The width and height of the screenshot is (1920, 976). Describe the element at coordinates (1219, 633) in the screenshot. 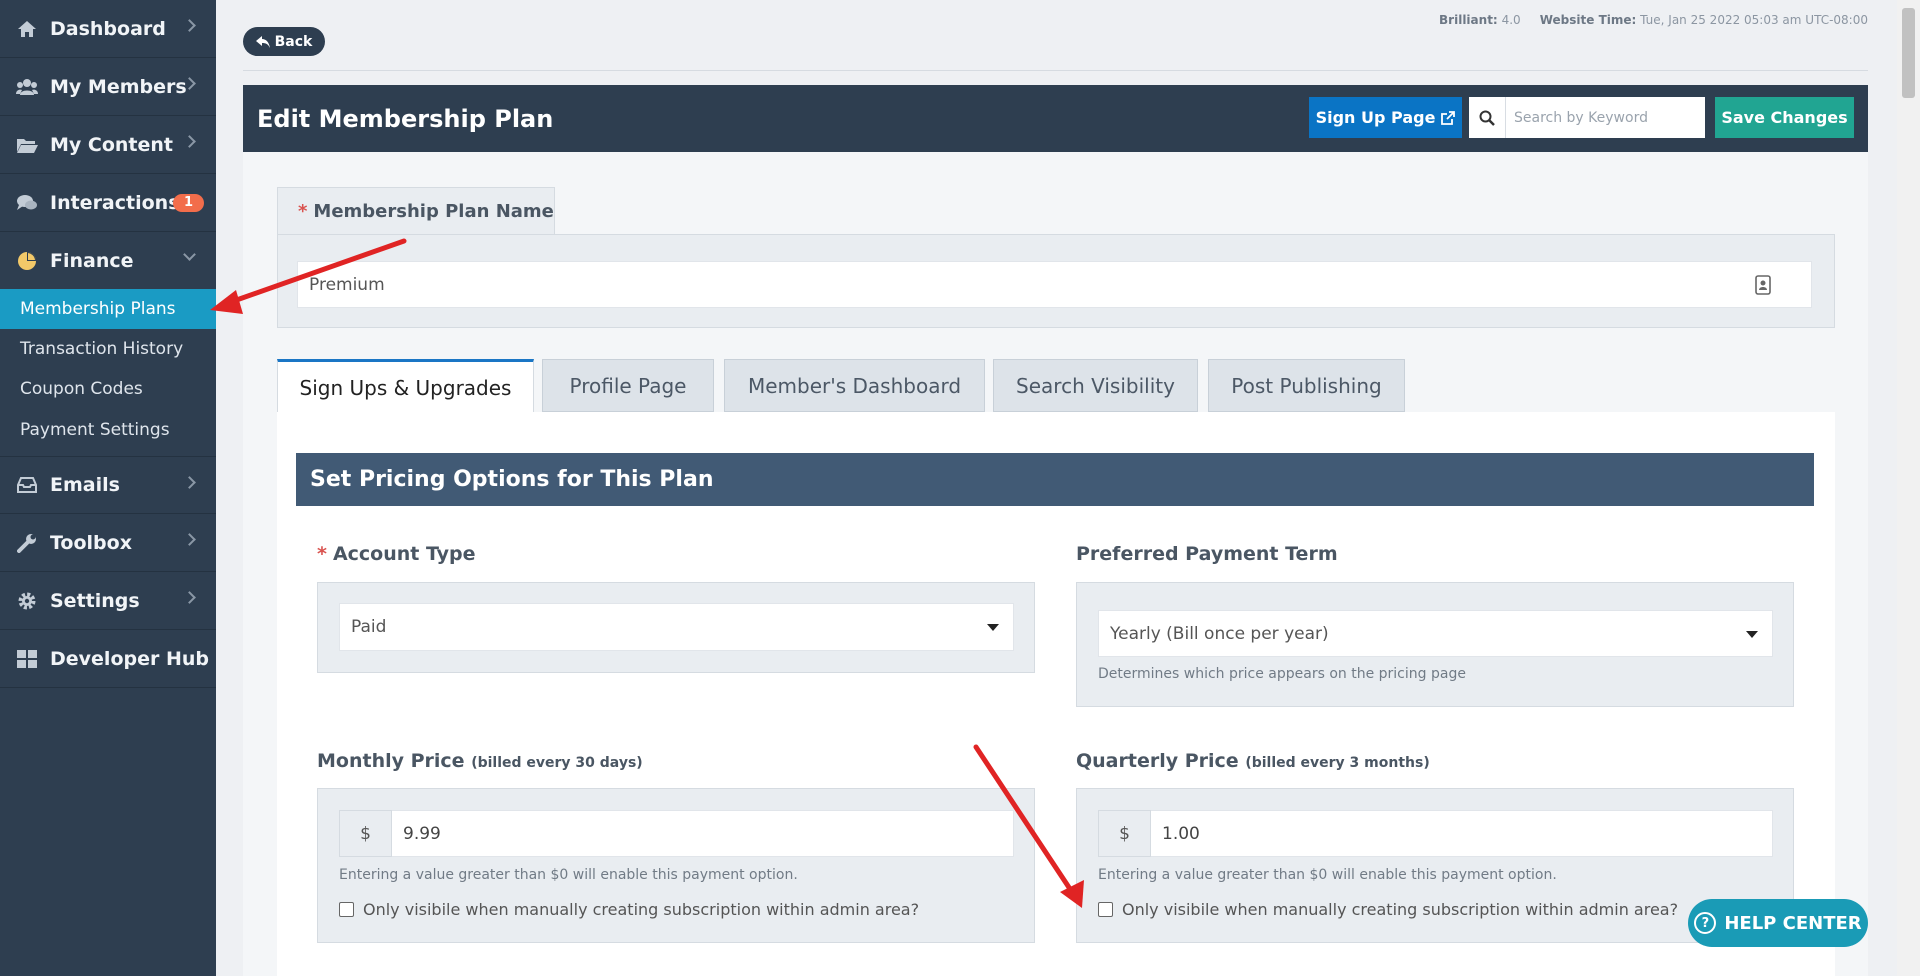

I see `payment-term-value: Yearly (Bill once per year)` at that location.